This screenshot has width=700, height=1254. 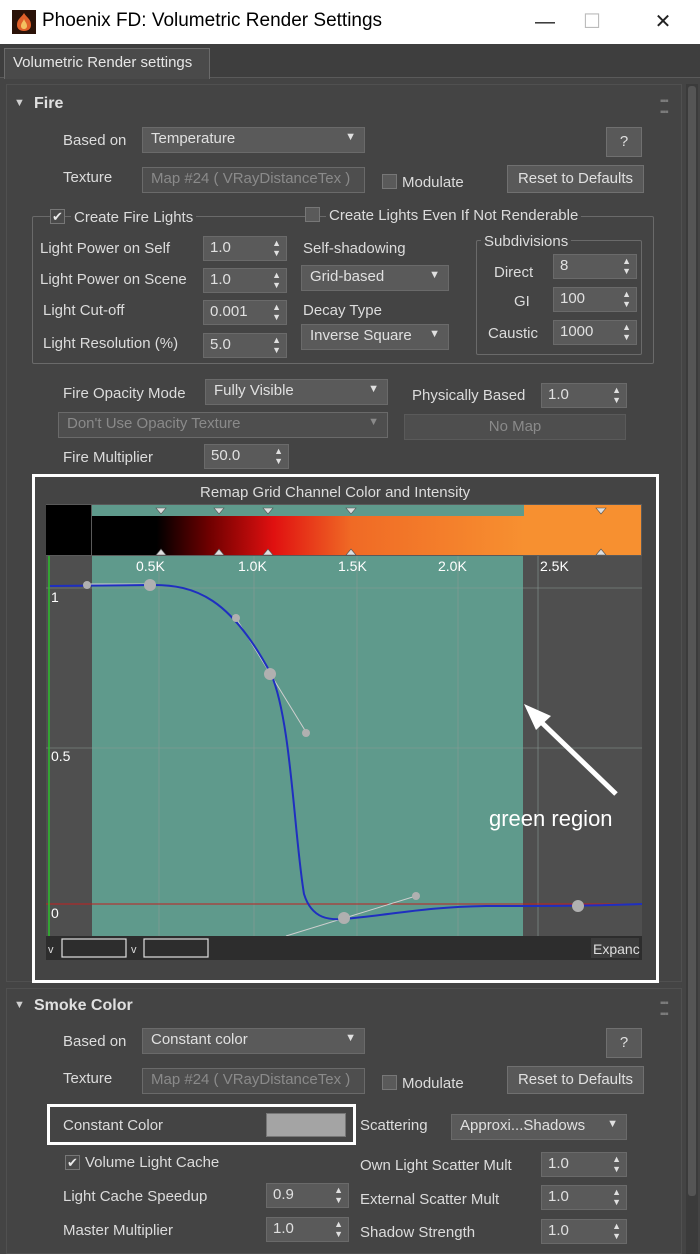 What do you see at coordinates (72, 1162) in the screenshot?
I see `volume-light-cache-checkbox: ✔` at bounding box center [72, 1162].